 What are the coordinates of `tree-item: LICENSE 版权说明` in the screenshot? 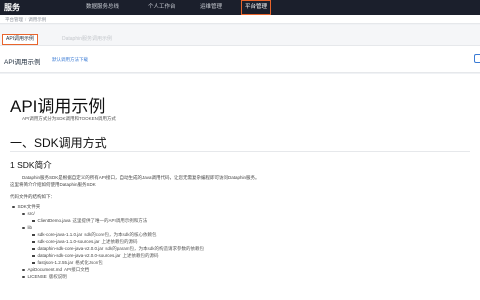 It's located at (44, 277).